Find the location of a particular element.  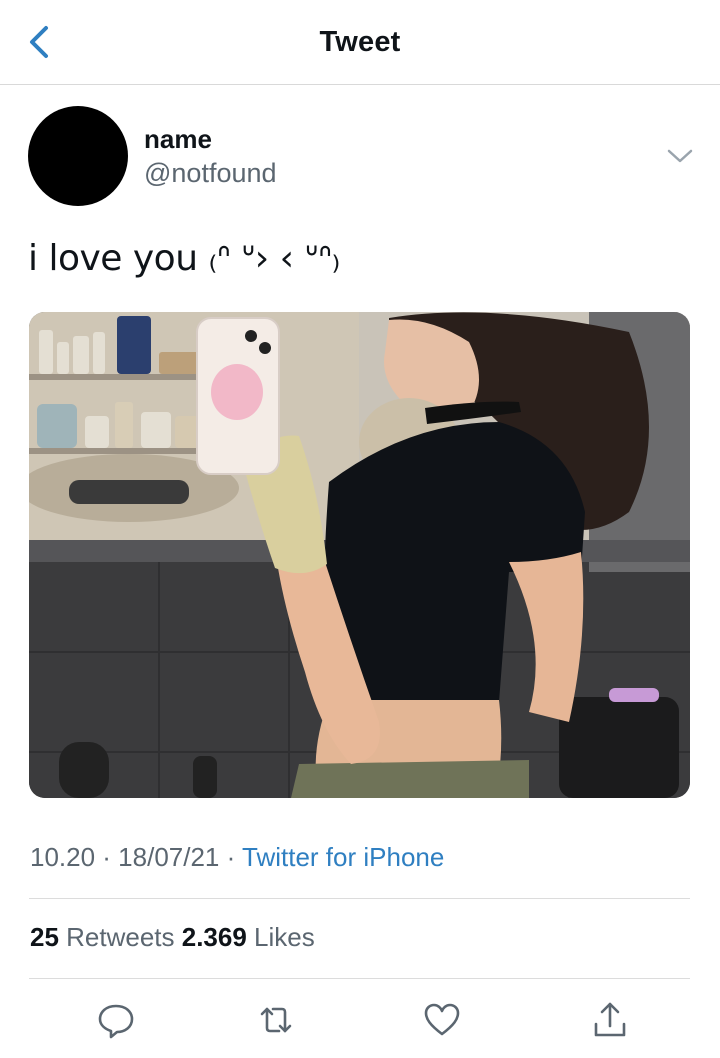

retweets-count: 25 is located at coordinates (44, 937).